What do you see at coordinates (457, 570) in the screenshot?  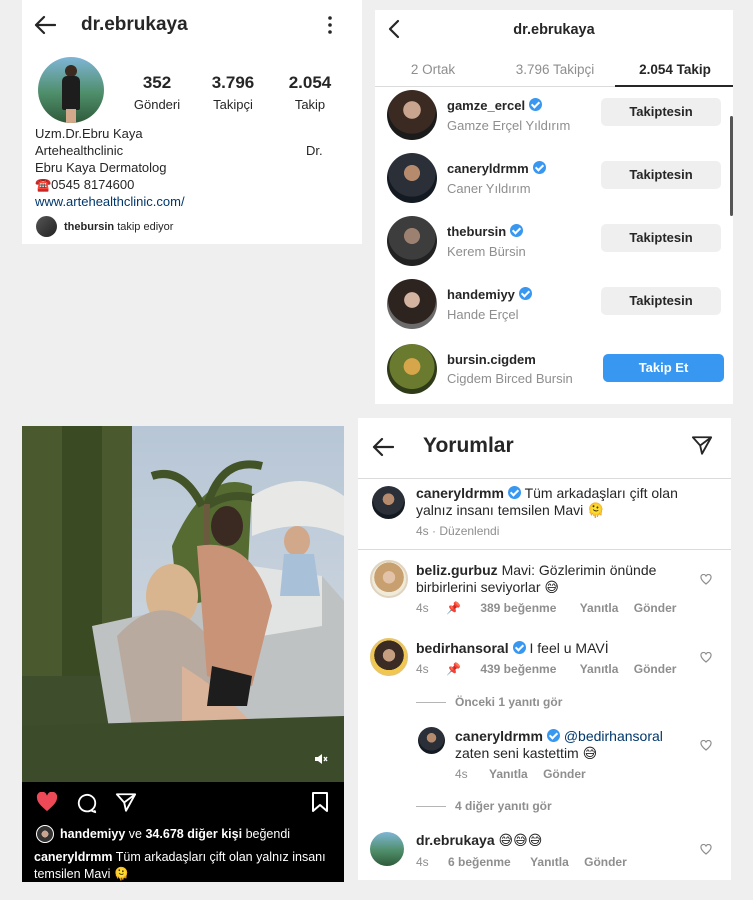 I see `comment-author: beliz.gurbuz` at bounding box center [457, 570].